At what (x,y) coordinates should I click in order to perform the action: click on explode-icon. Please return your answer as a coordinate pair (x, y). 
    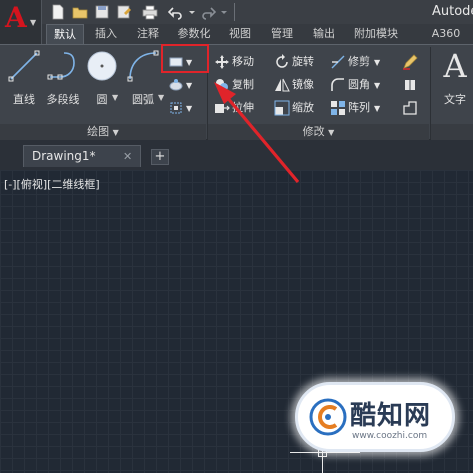
    Looking at the image, I should click on (410, 85).